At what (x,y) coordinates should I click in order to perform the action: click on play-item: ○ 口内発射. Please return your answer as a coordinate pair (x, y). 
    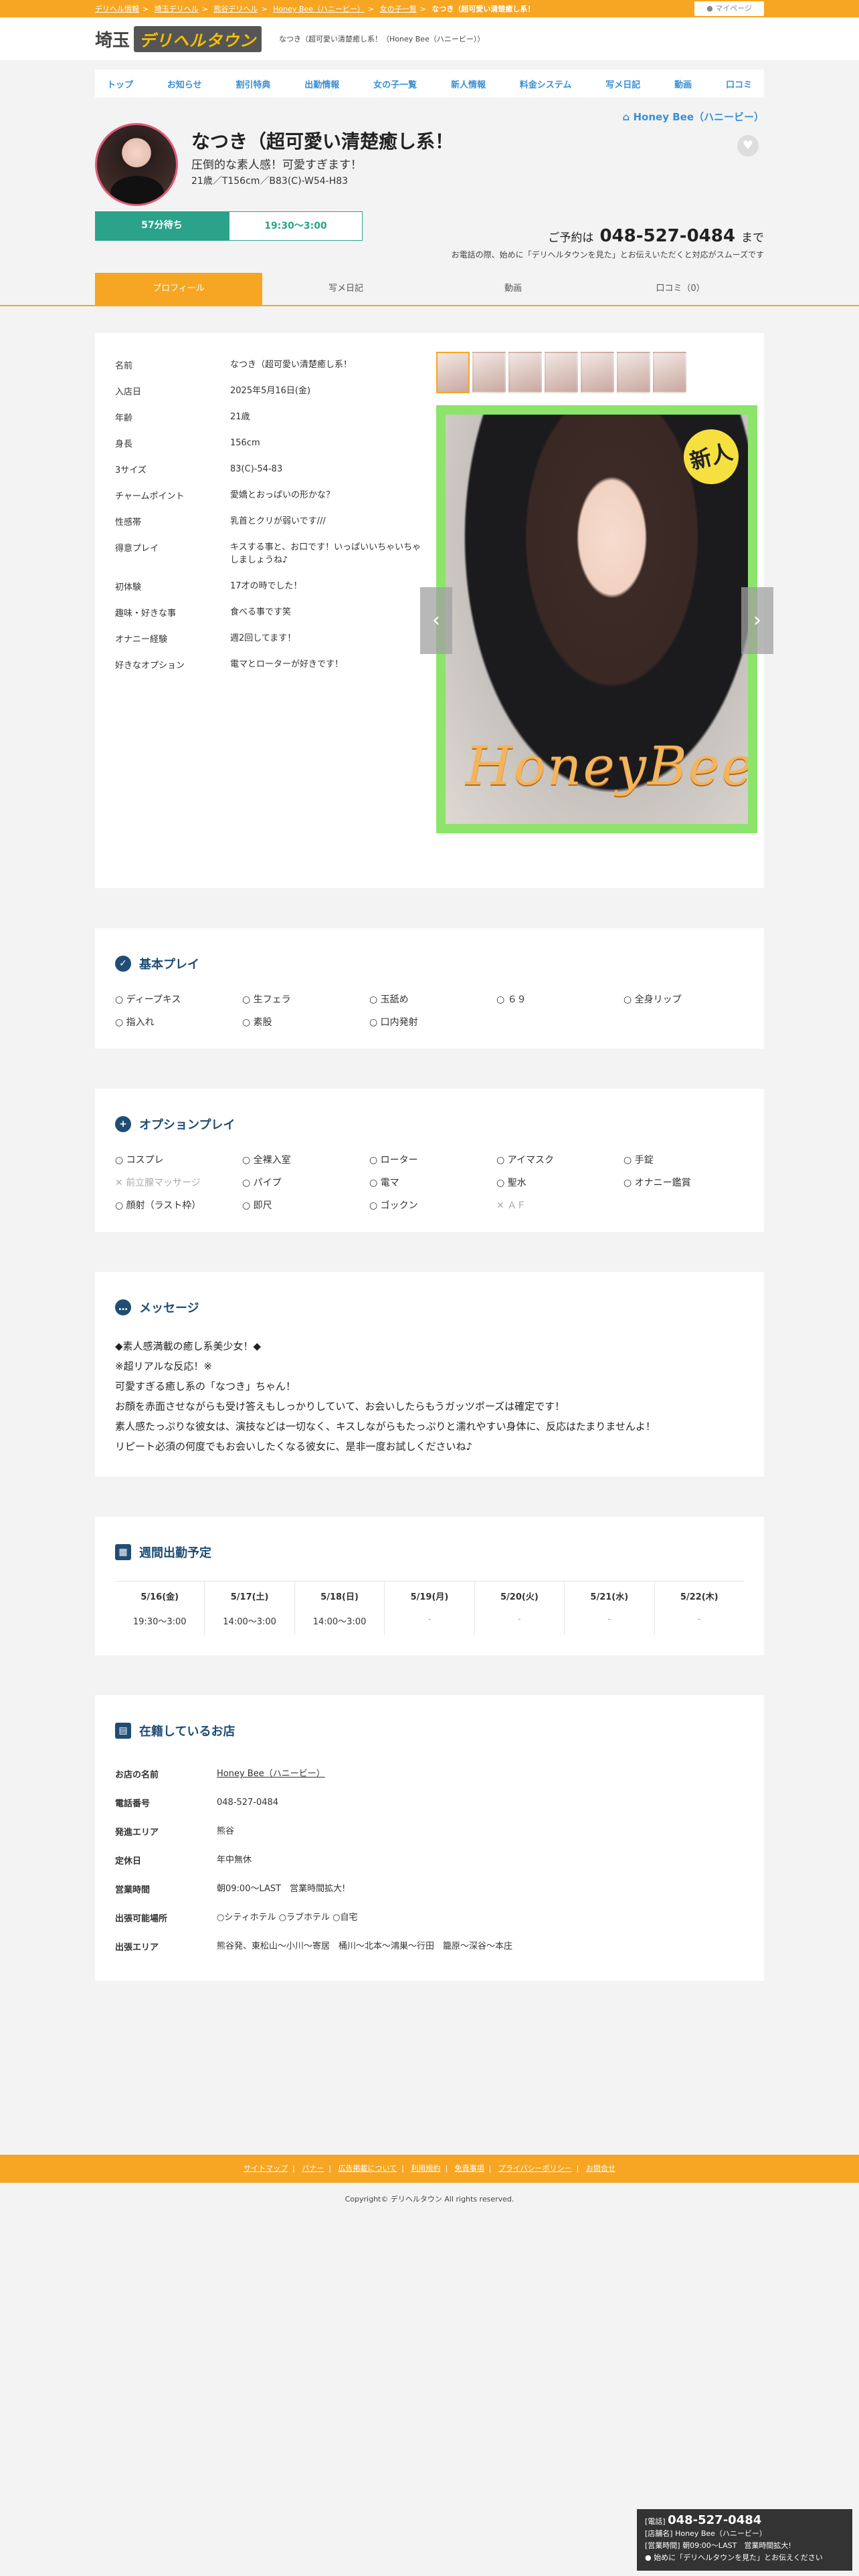
    Looking at the image, I should click on (433, 1022).